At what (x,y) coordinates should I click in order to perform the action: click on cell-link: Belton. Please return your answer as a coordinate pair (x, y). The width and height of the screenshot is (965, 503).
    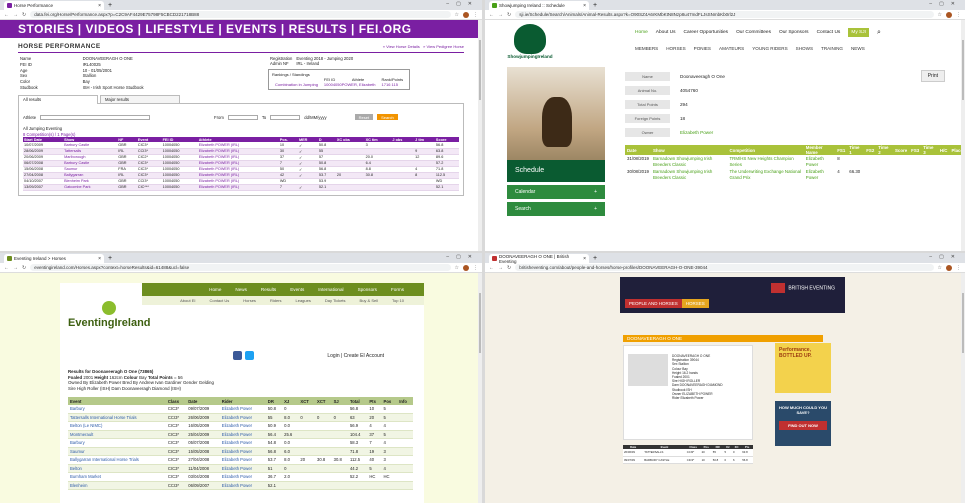
    Looking at the image, I should click on (117, 468).